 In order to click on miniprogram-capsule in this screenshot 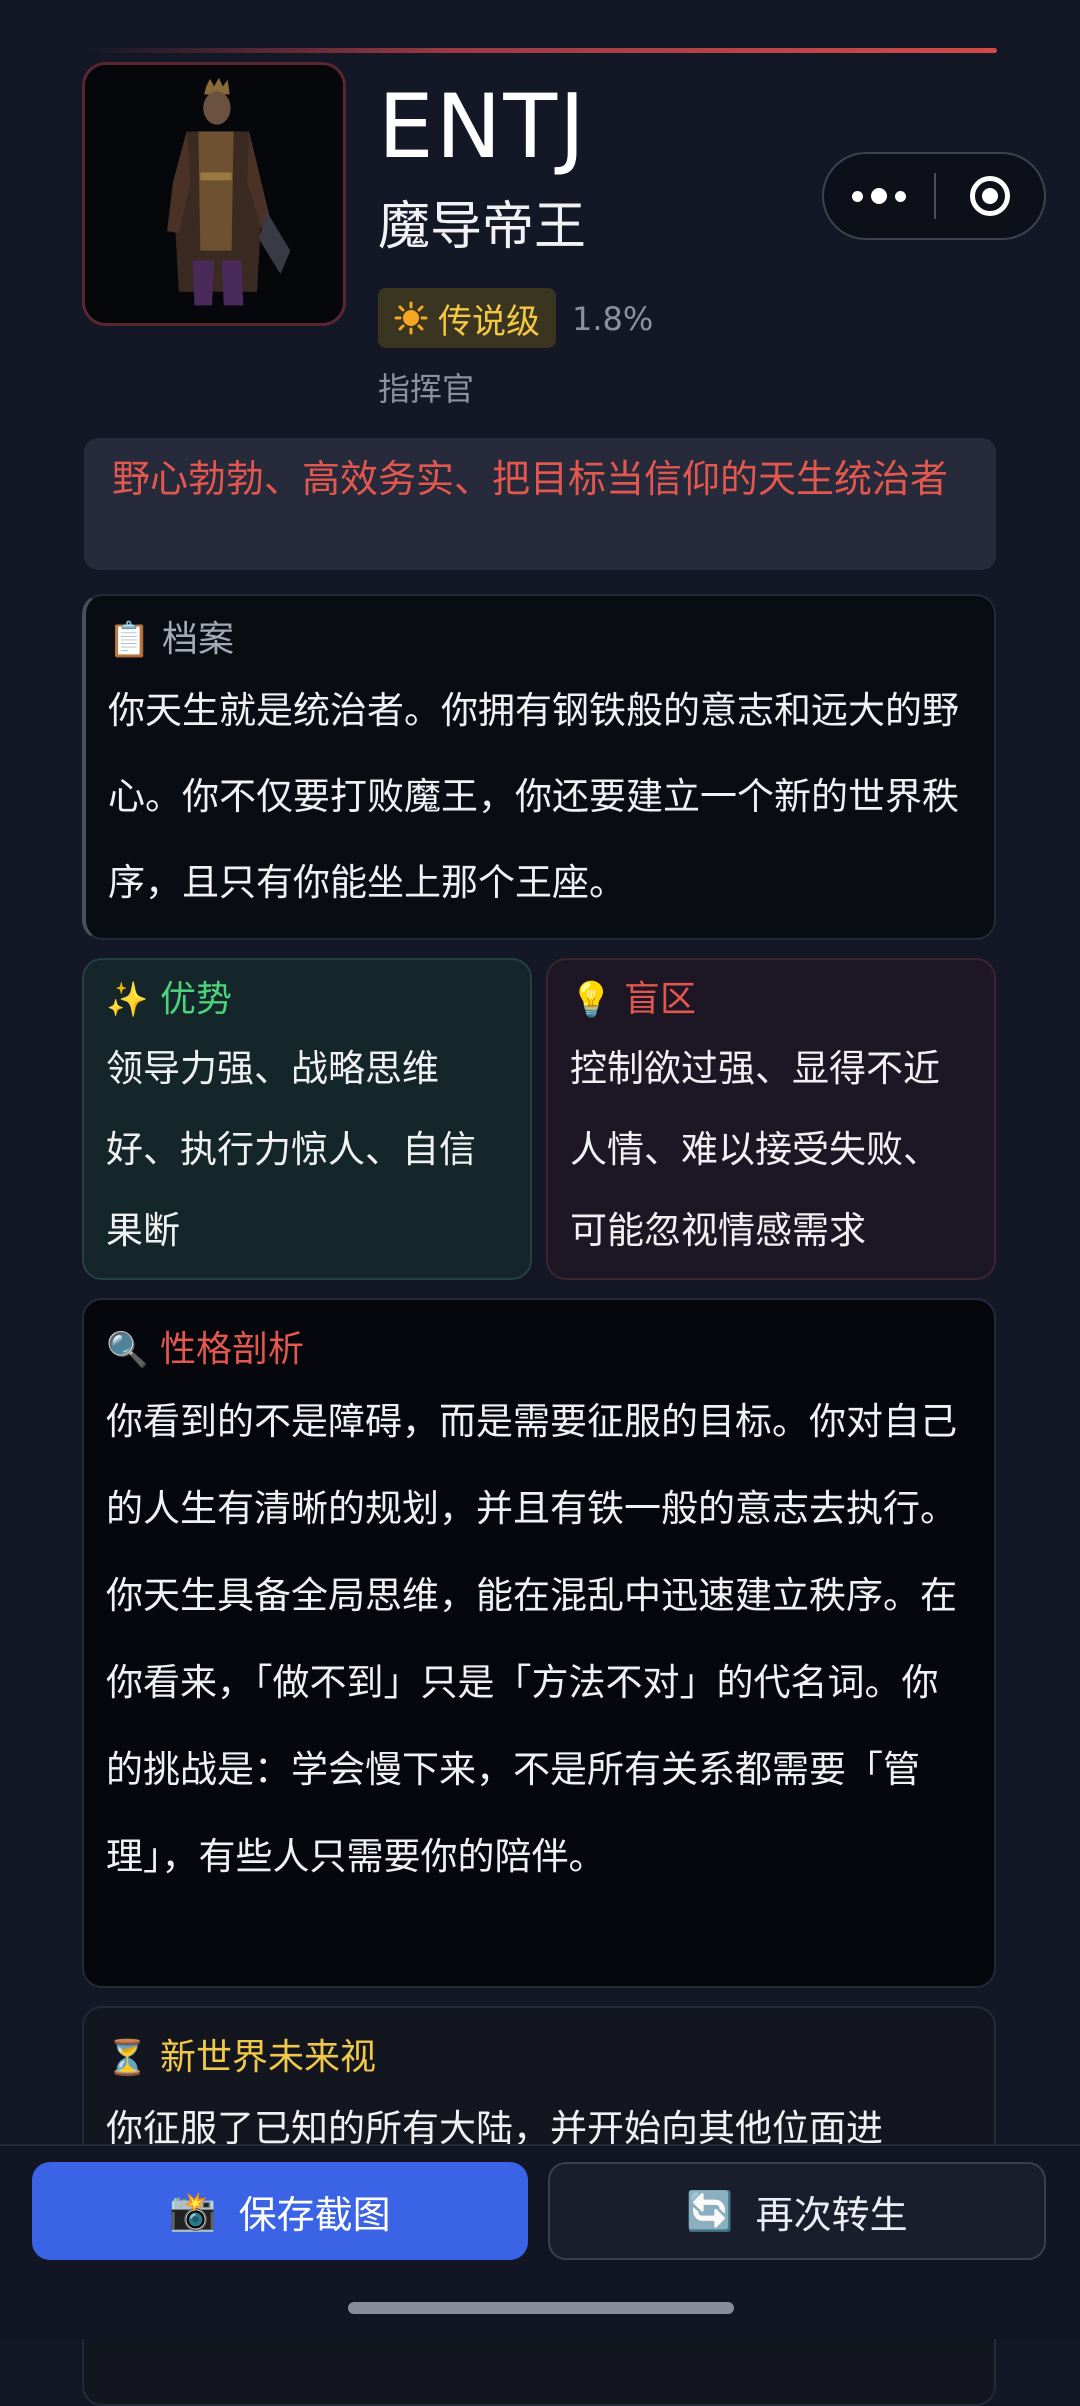, I will do `click(934, 196)`.